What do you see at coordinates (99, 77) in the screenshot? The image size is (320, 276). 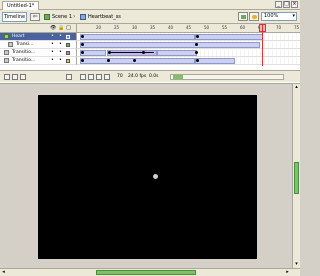 I see `onion-outline-icon` at bounding box center [99, 77].